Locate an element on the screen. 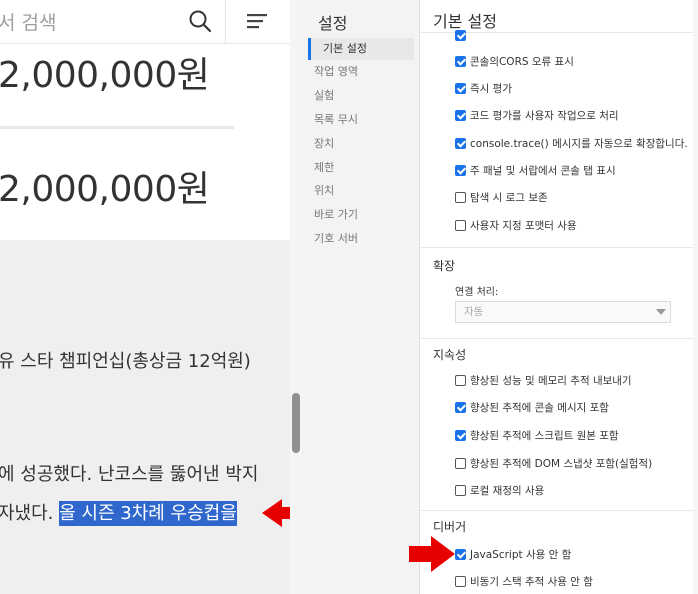  checkbox-label: 콘솔의CORS 오류 표시 is located at coordinates (522, 61).